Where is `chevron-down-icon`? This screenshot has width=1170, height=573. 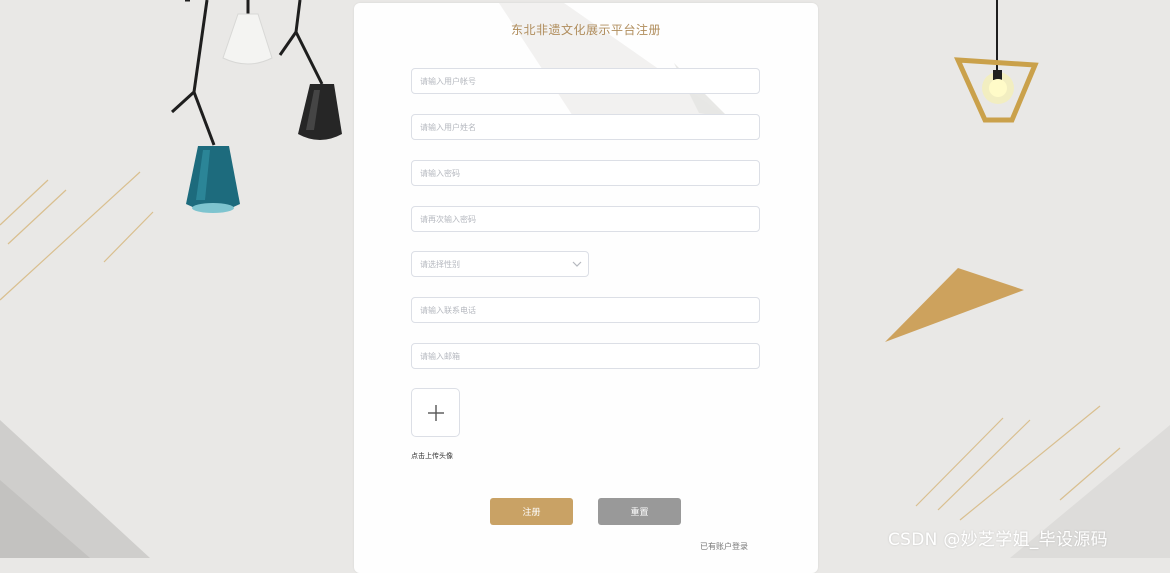
chevron-down-icon is located at coordinates (577, 264).